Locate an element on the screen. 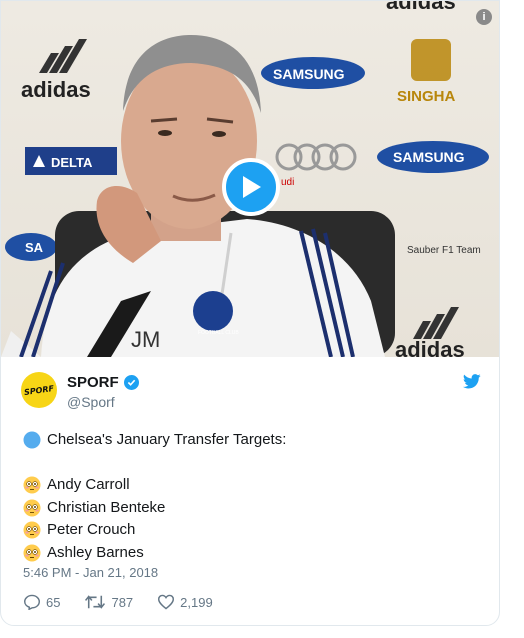 This screenshot has width=524, height=638. tweet-text: Peter Crouch is located at coordinates (91, 529).